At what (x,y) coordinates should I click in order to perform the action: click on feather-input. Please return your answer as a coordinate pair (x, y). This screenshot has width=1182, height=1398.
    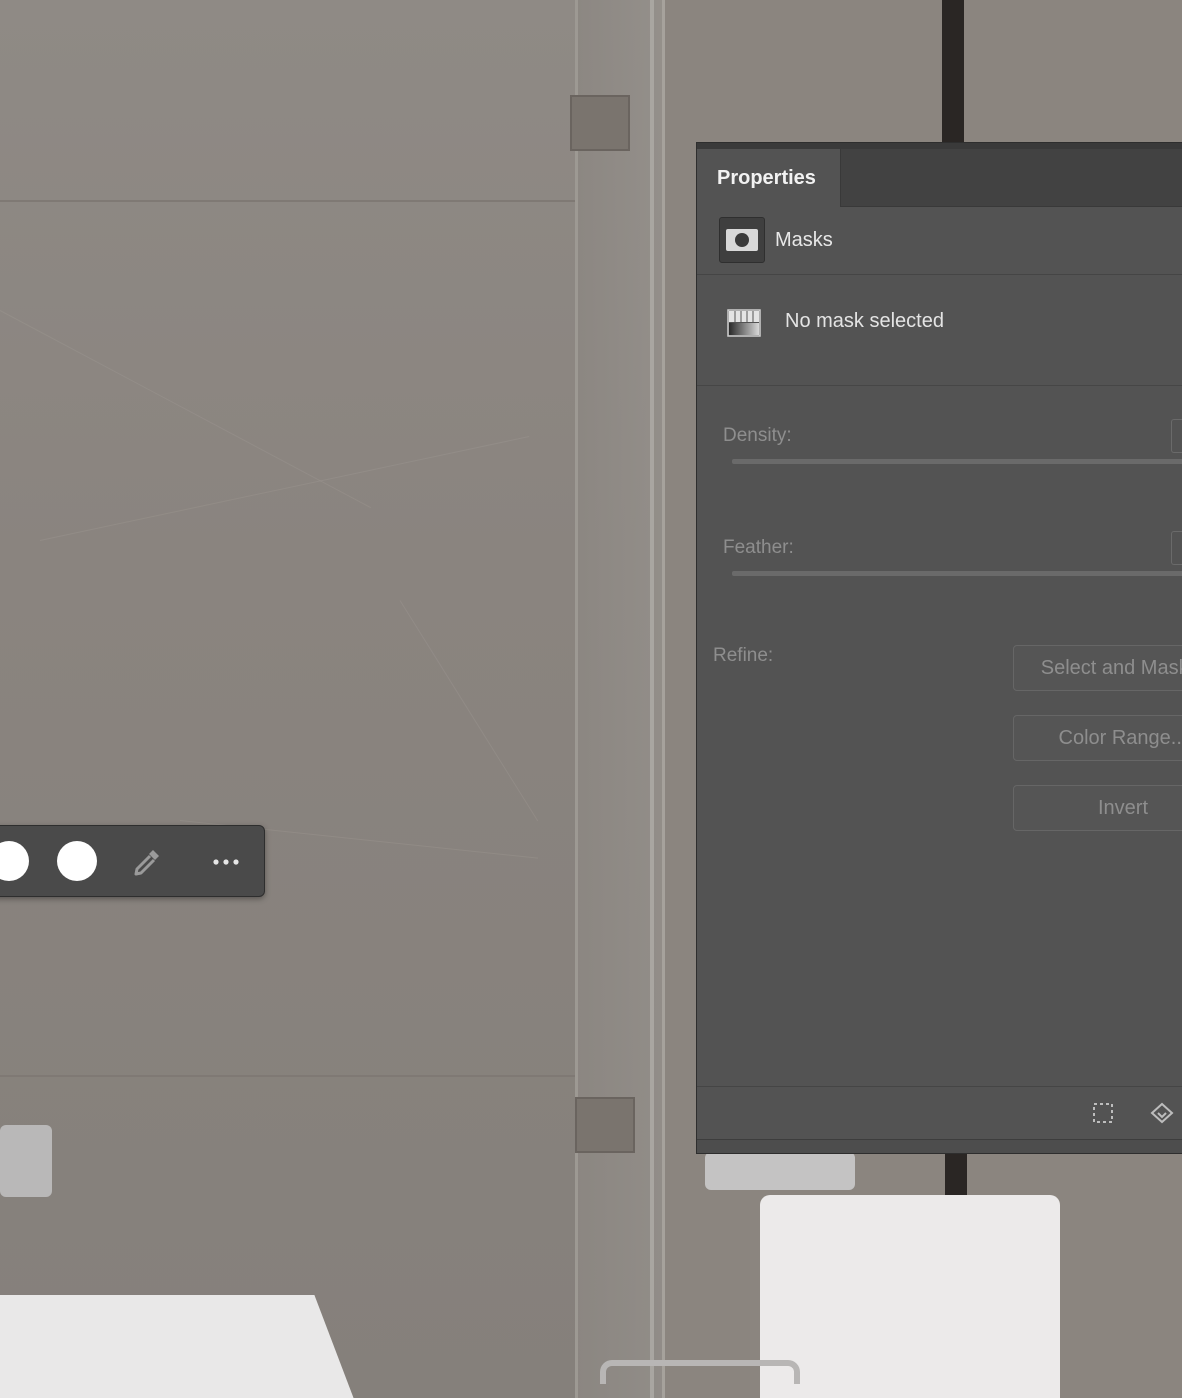
    Looking at the image, I should click on (1176, 548).